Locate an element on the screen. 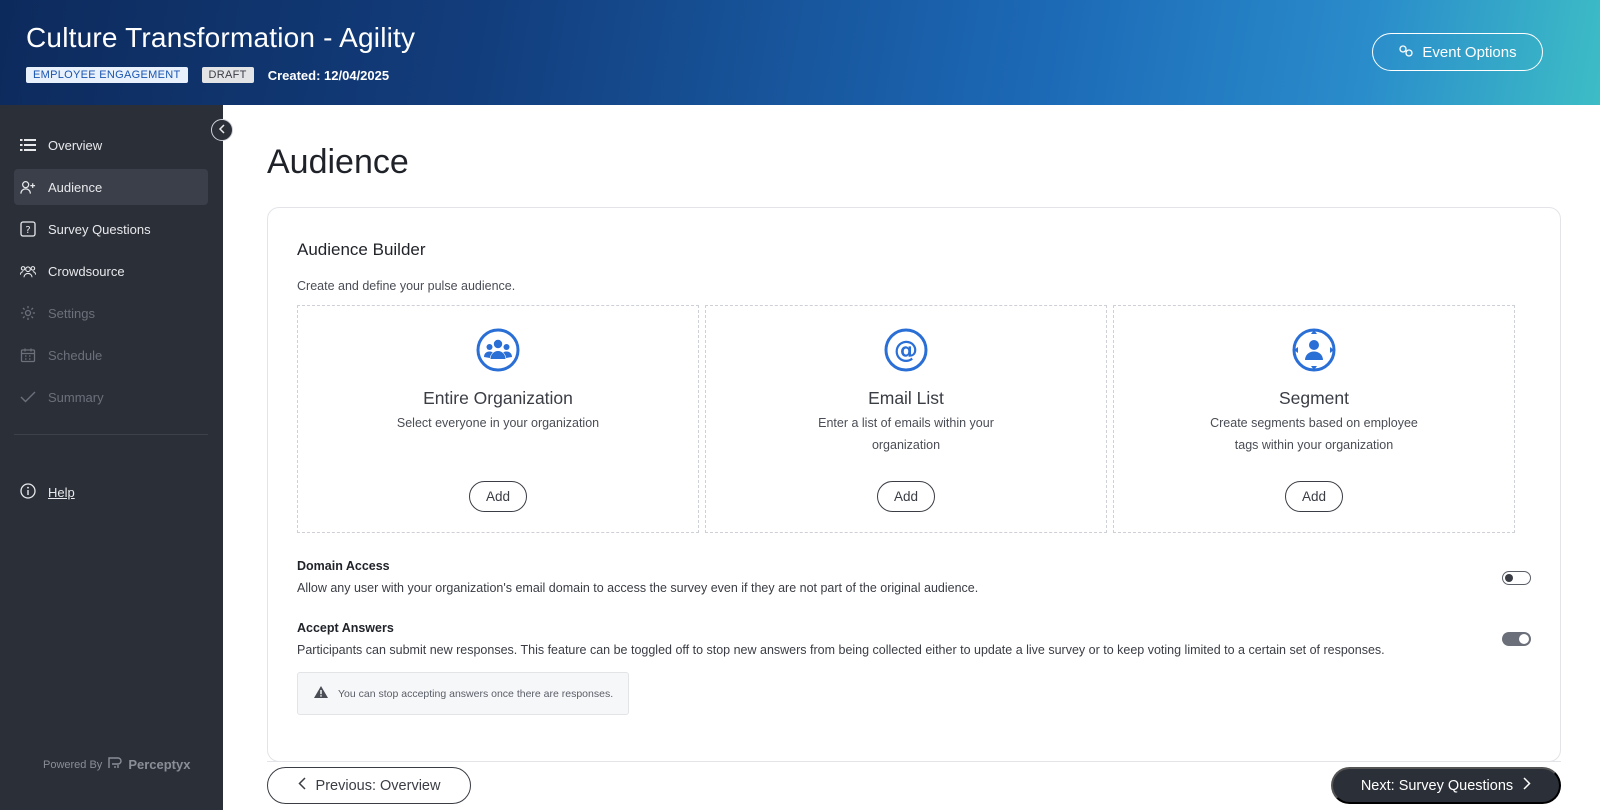 Image resolution: width=1600 pixels, height=810 pixels. domain-access-toggle is located at coordinates (1516, 578).